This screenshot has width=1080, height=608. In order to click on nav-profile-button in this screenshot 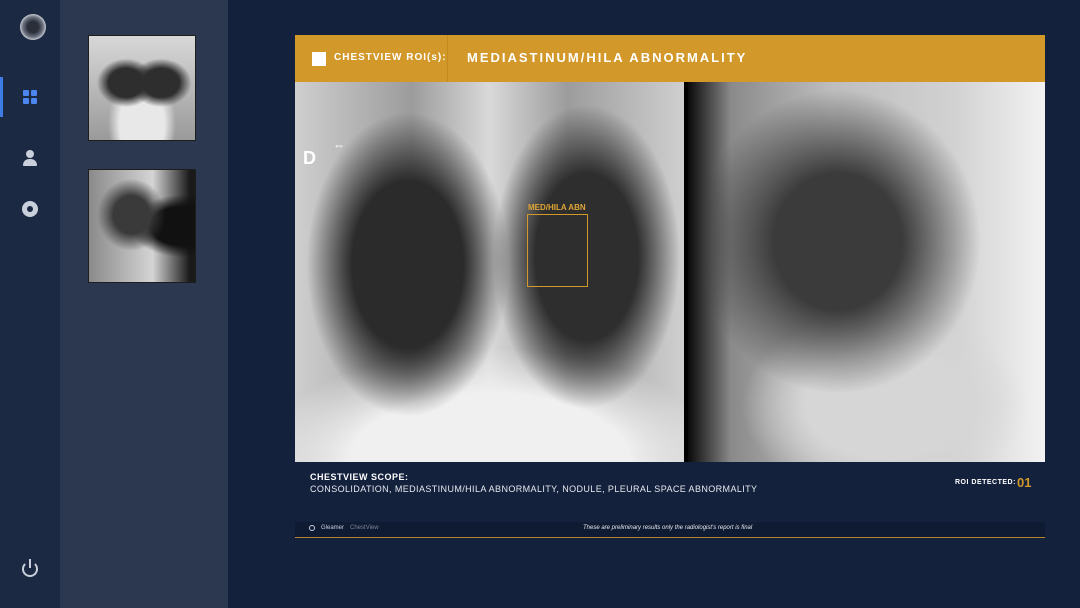, I will do `click(30, 158)`.